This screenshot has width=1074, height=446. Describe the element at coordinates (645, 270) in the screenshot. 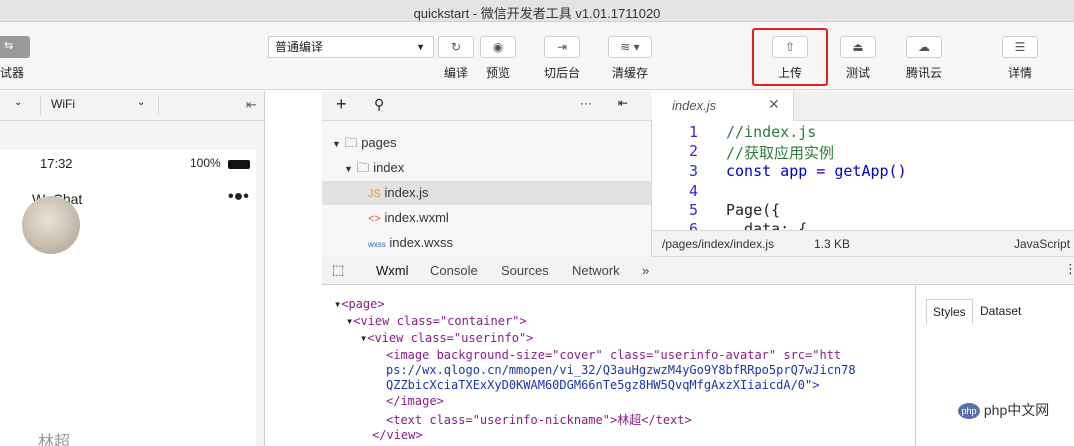

I see `more-tabs-icon: »` at that location.